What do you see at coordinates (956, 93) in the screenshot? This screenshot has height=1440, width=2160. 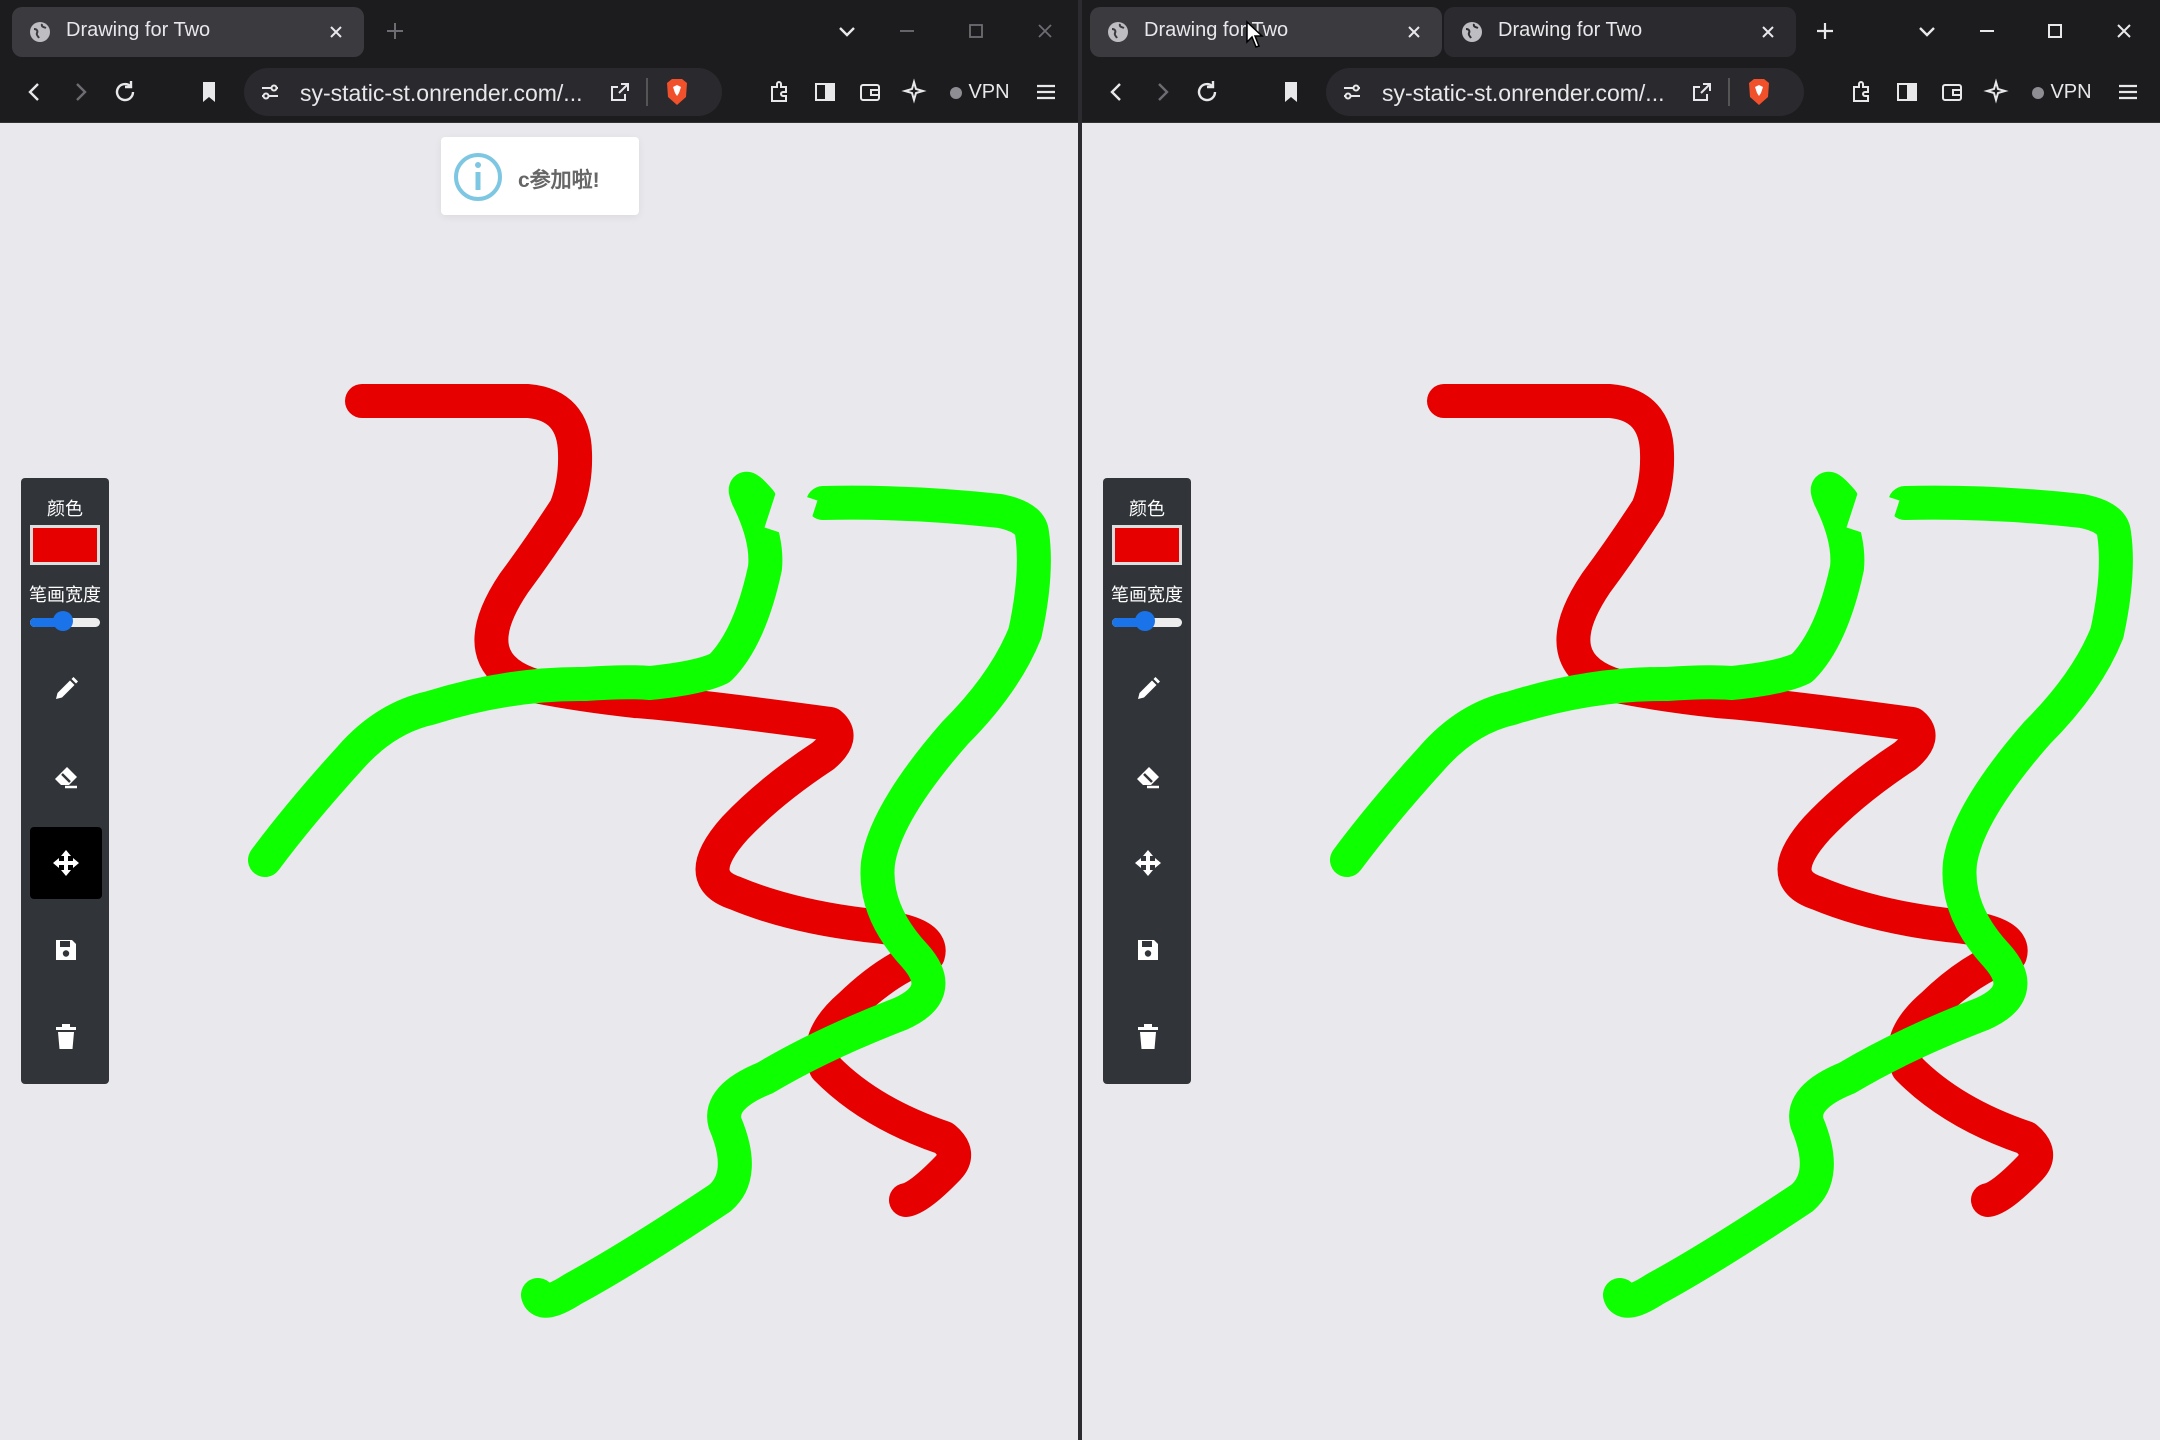 I see `vpn-status-icon` at bounding box center [956, 93].